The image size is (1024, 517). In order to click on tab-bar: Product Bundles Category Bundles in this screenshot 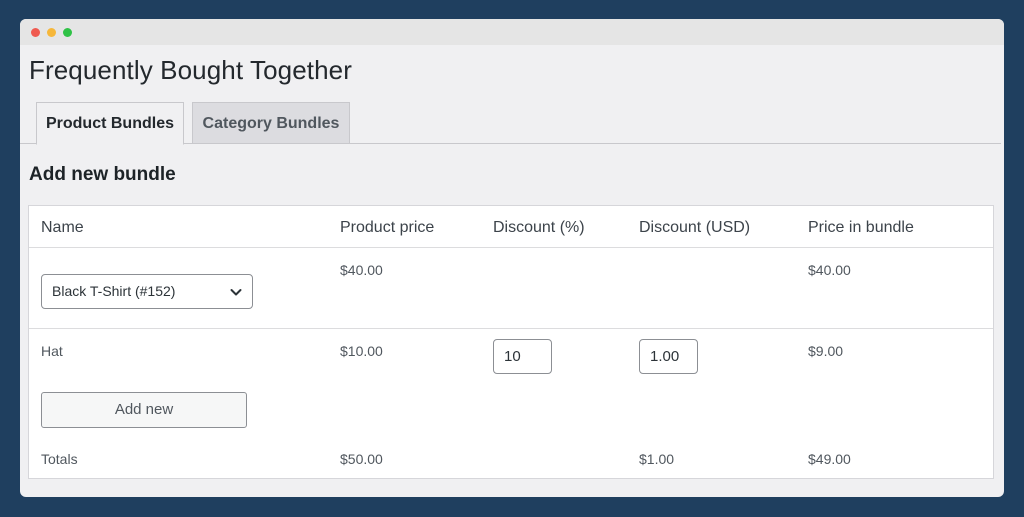, I will do `click(510, 123)`.